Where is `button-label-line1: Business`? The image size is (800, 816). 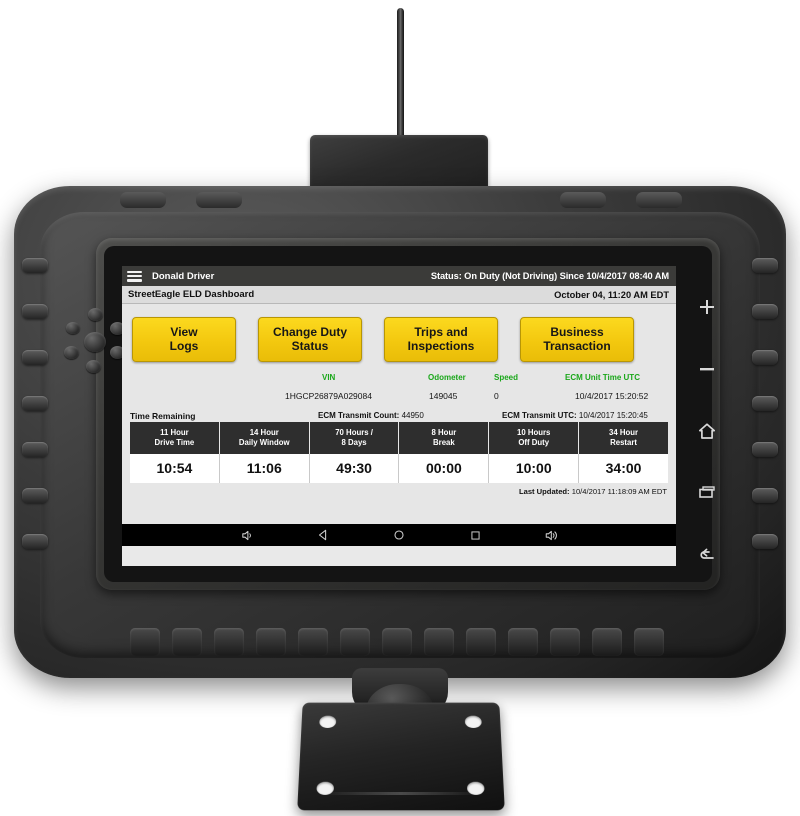
button-label-line1: Business is located at coordinates (577, 332).